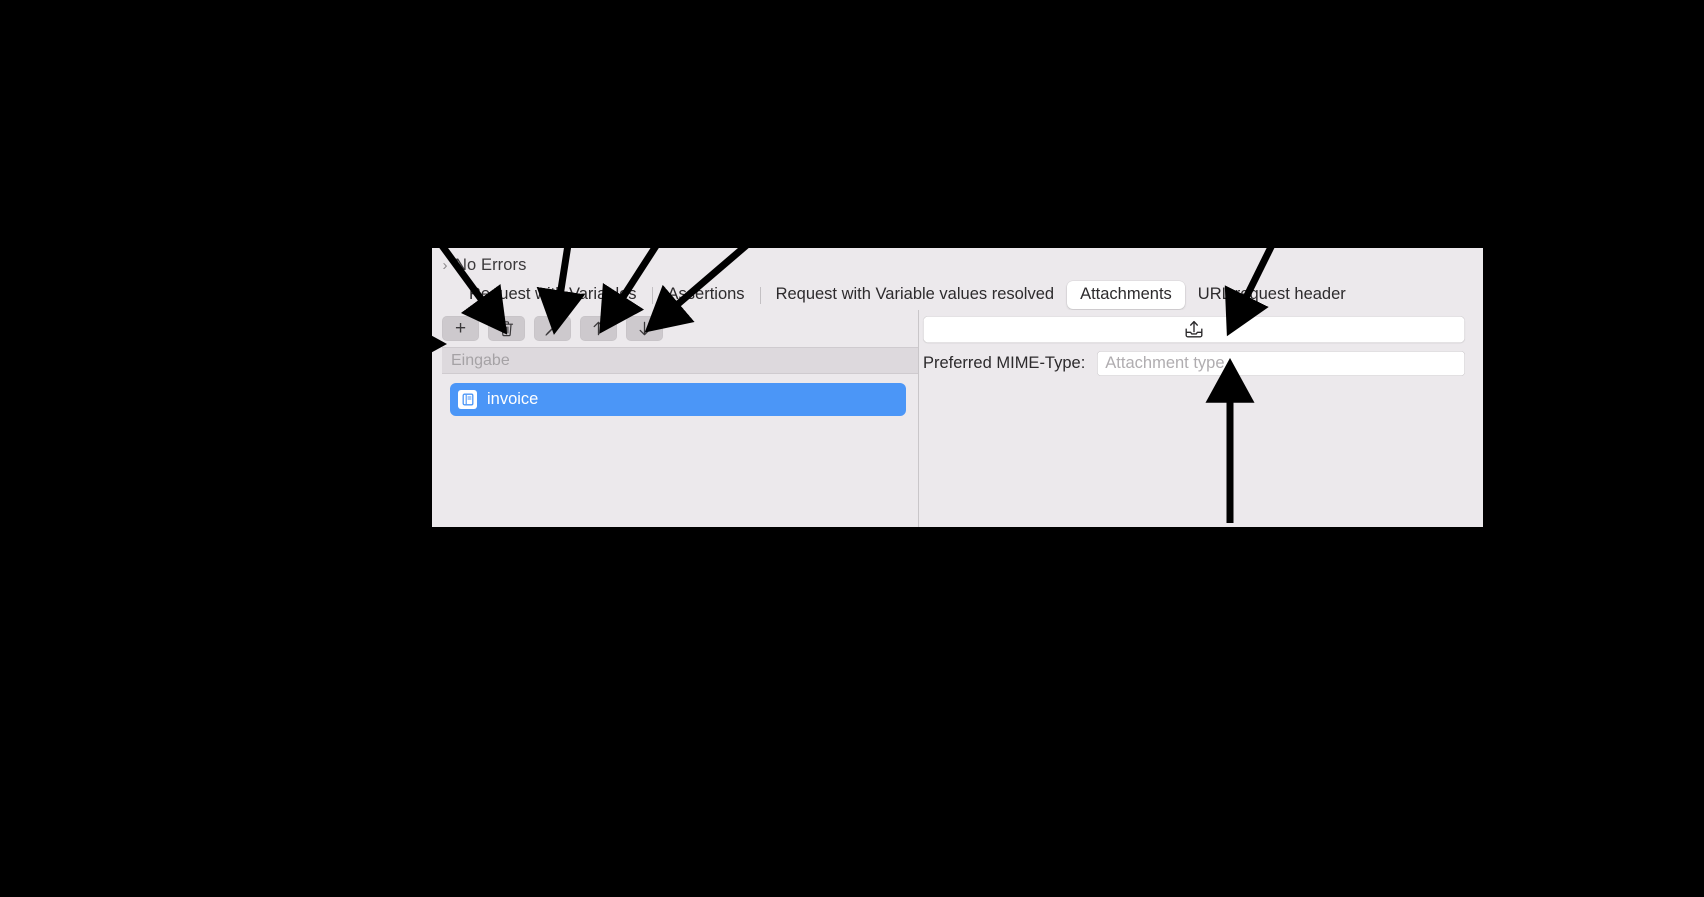 The width and height of the screenshot is (1704, 897). What do you see at coordinates (513, 399) in the screenshot?
I see `list-item-label: invoice` at bounding box center [513, 399].